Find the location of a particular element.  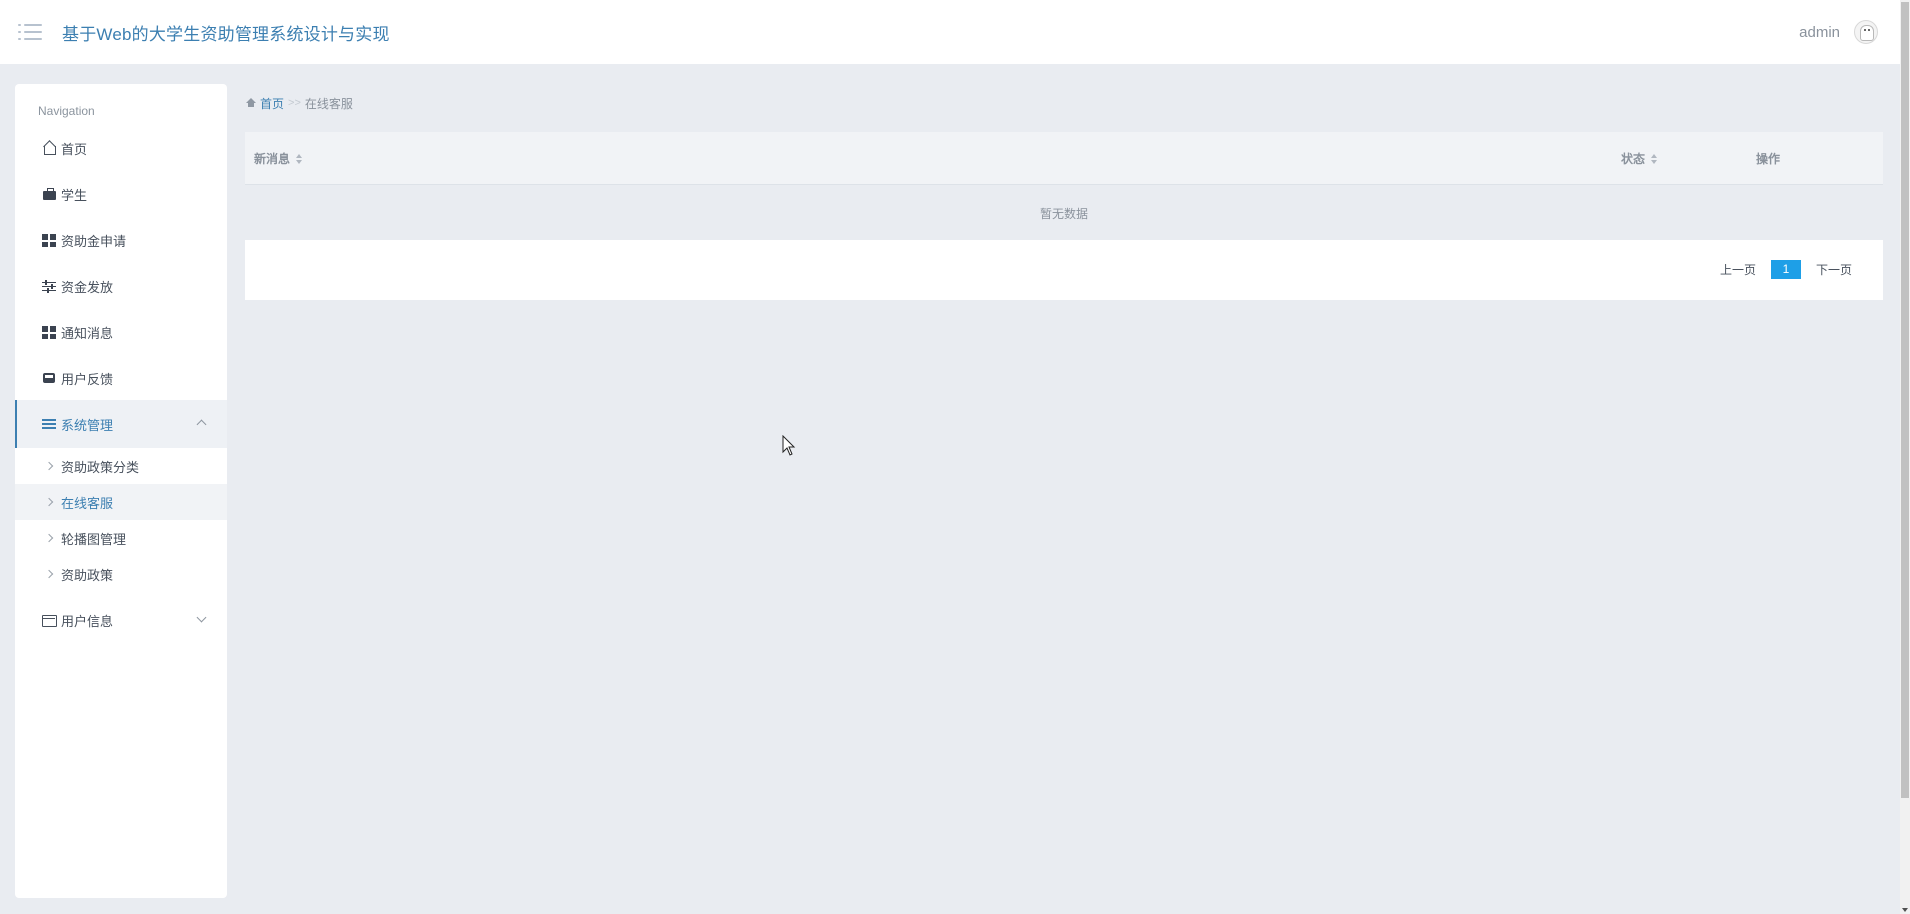

top-header: 基于Web的大学生资助管理系统设计与实现 admin is located at coordinates (950, 32).